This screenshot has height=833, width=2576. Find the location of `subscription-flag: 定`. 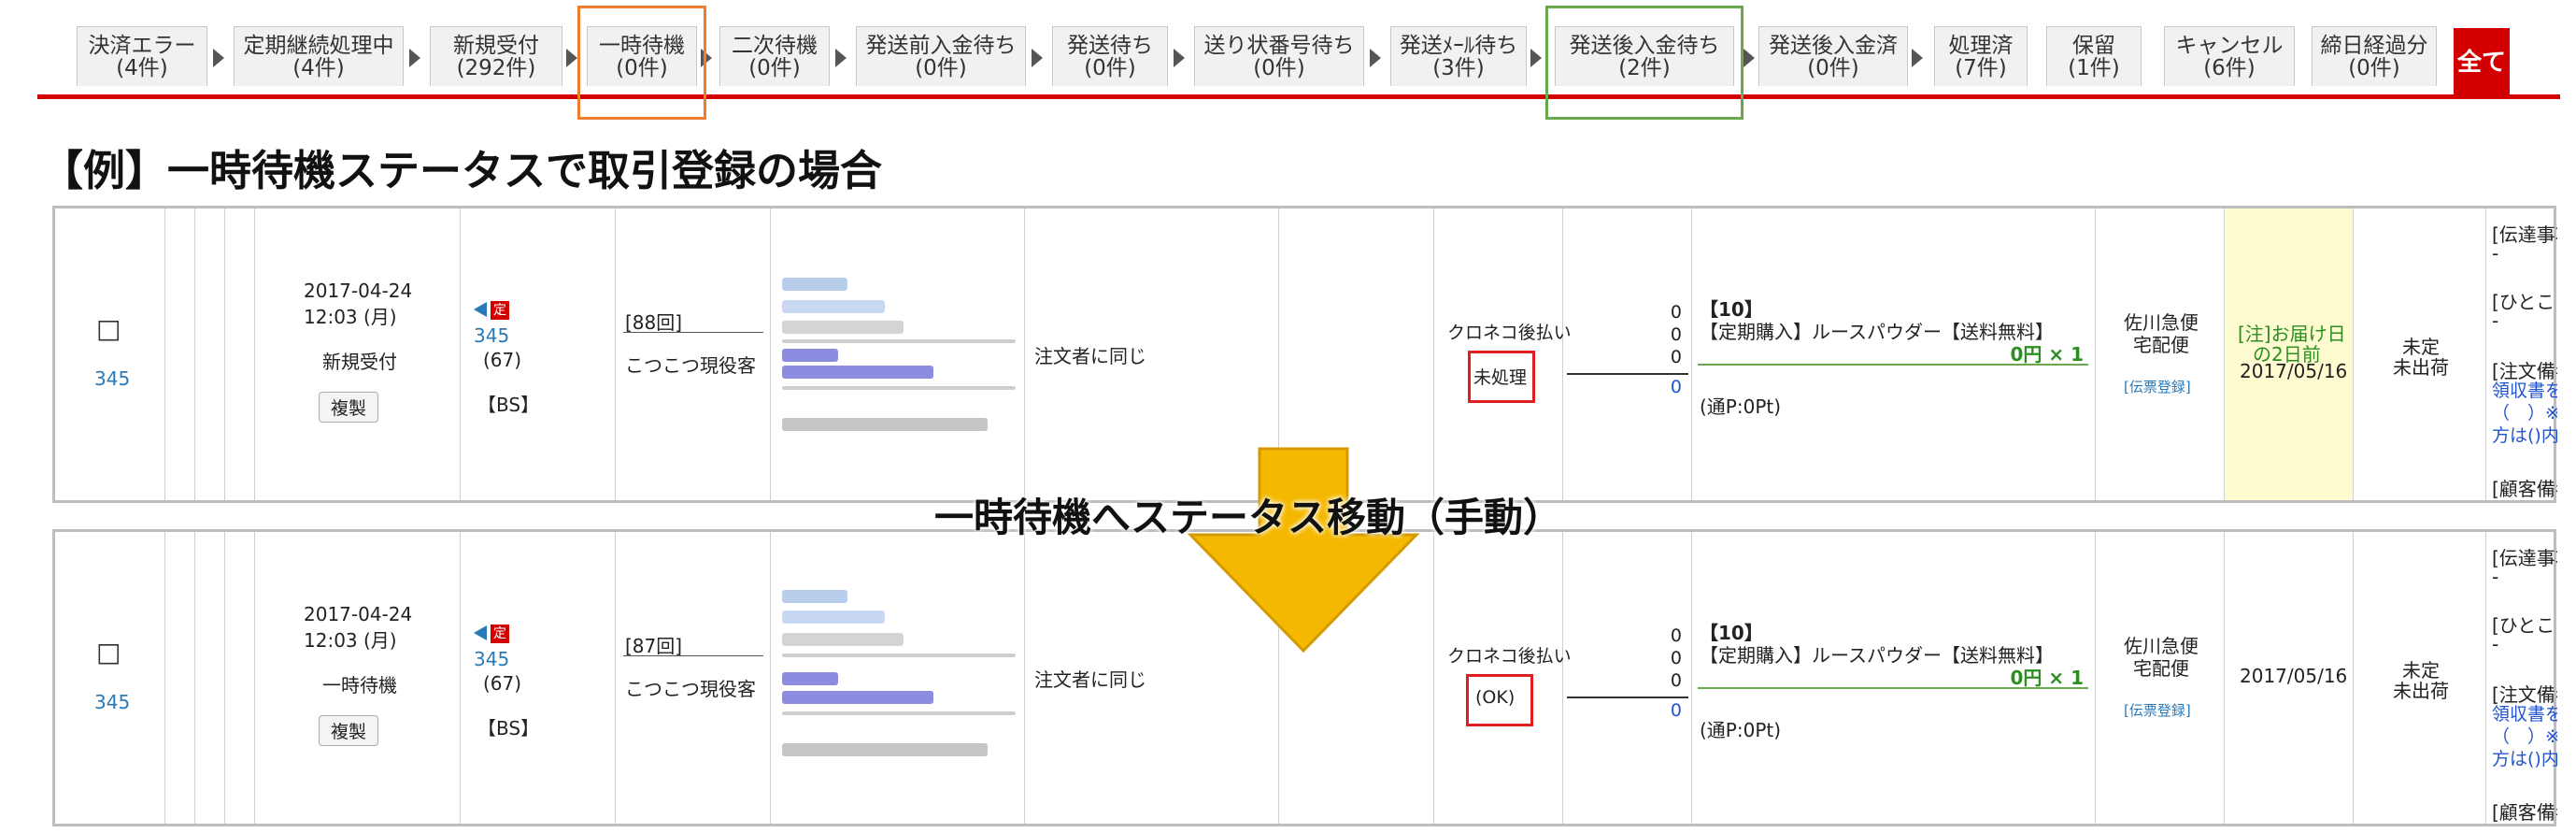

subscription-flag: 定 is located at coordinates (500, 634).